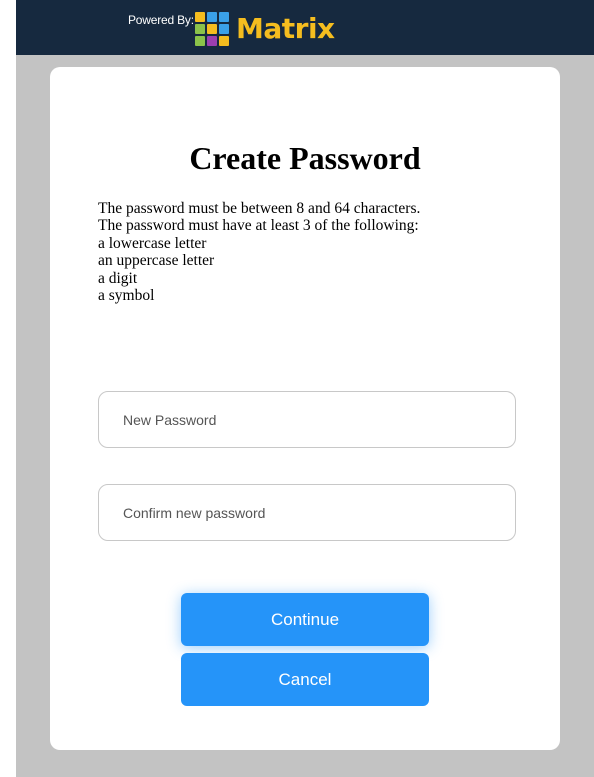 The height and width of the screenshot is (777, 594). I want to click on powered-by-label: Powered By:, so click(161, 20).